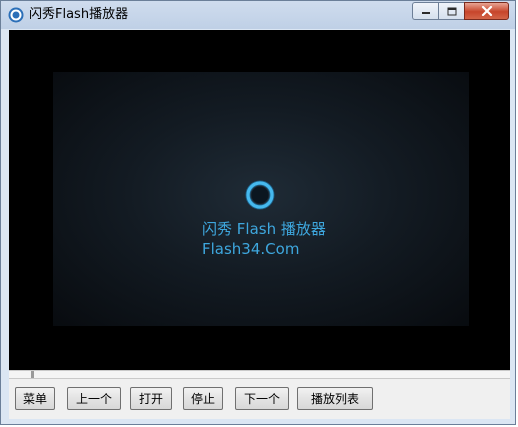 This screenshot has height=427, width=518. I want to click on window-controls, so click(460, 11).